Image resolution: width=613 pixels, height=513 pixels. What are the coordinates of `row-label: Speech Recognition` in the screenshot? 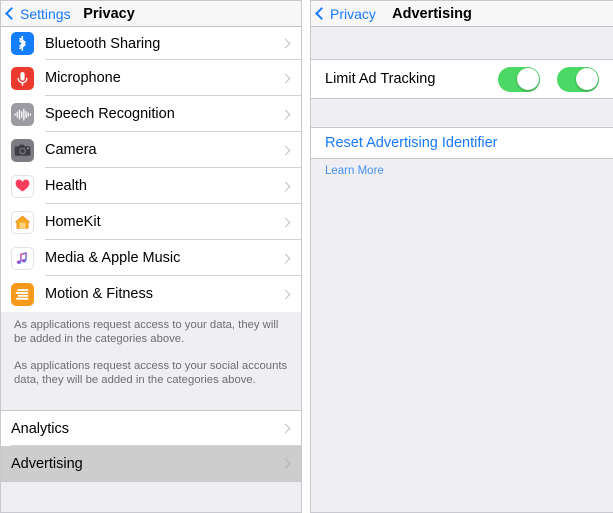 It's located at (110, 114).